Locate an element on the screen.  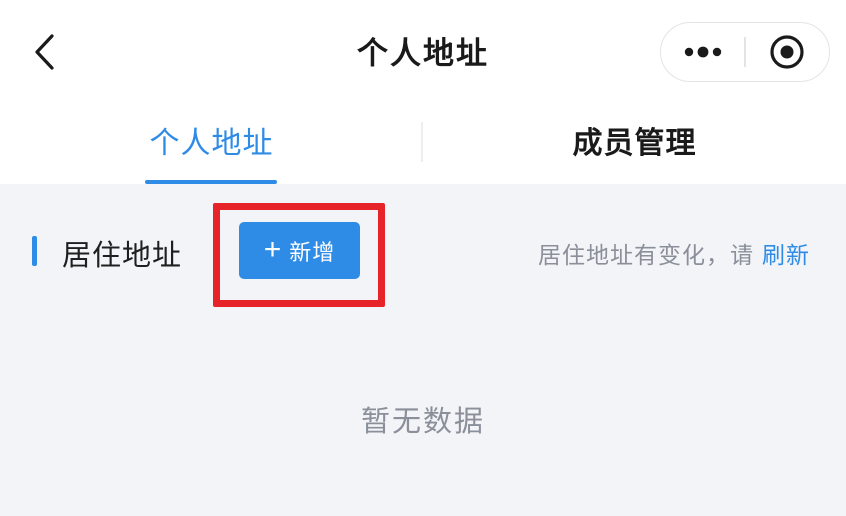
back-button is located at coordinates (44, 52).